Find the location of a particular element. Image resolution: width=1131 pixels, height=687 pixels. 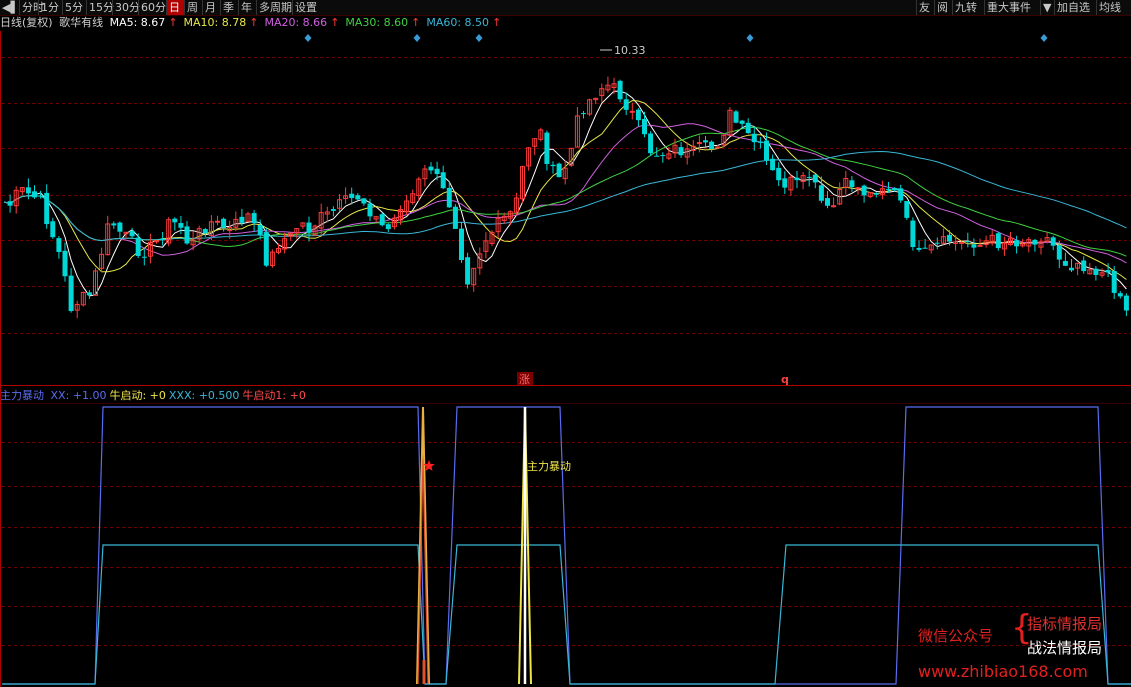

zhang-signal: 涨 is located at coordinates (524, 379).